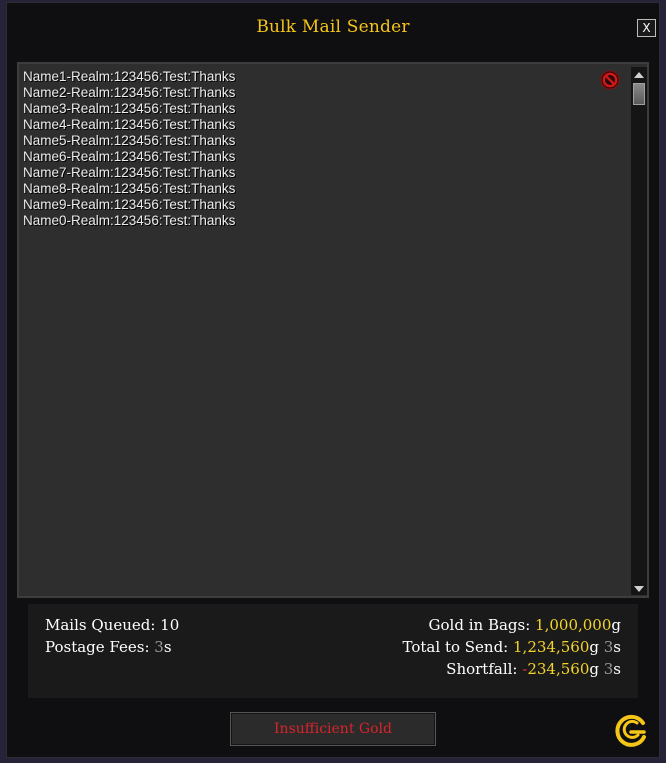 The image size is (666, 763). I want to click on insufficient-gold-button: Insufficient Gold, so click(333, 729).